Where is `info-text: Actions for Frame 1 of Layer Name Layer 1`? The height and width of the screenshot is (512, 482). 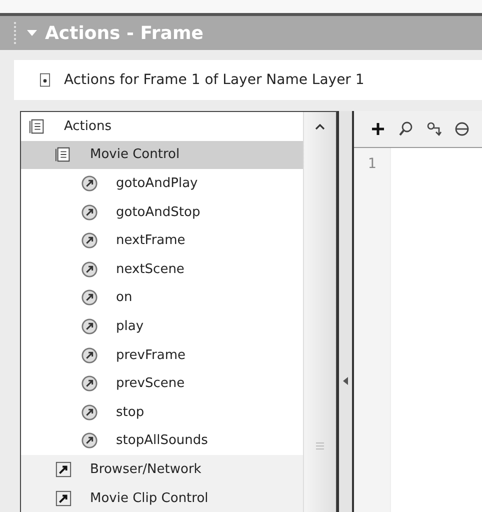
info-text: Actions for Frame 1 of Layer Name Layer 1 is located at coordinates (214, 80).